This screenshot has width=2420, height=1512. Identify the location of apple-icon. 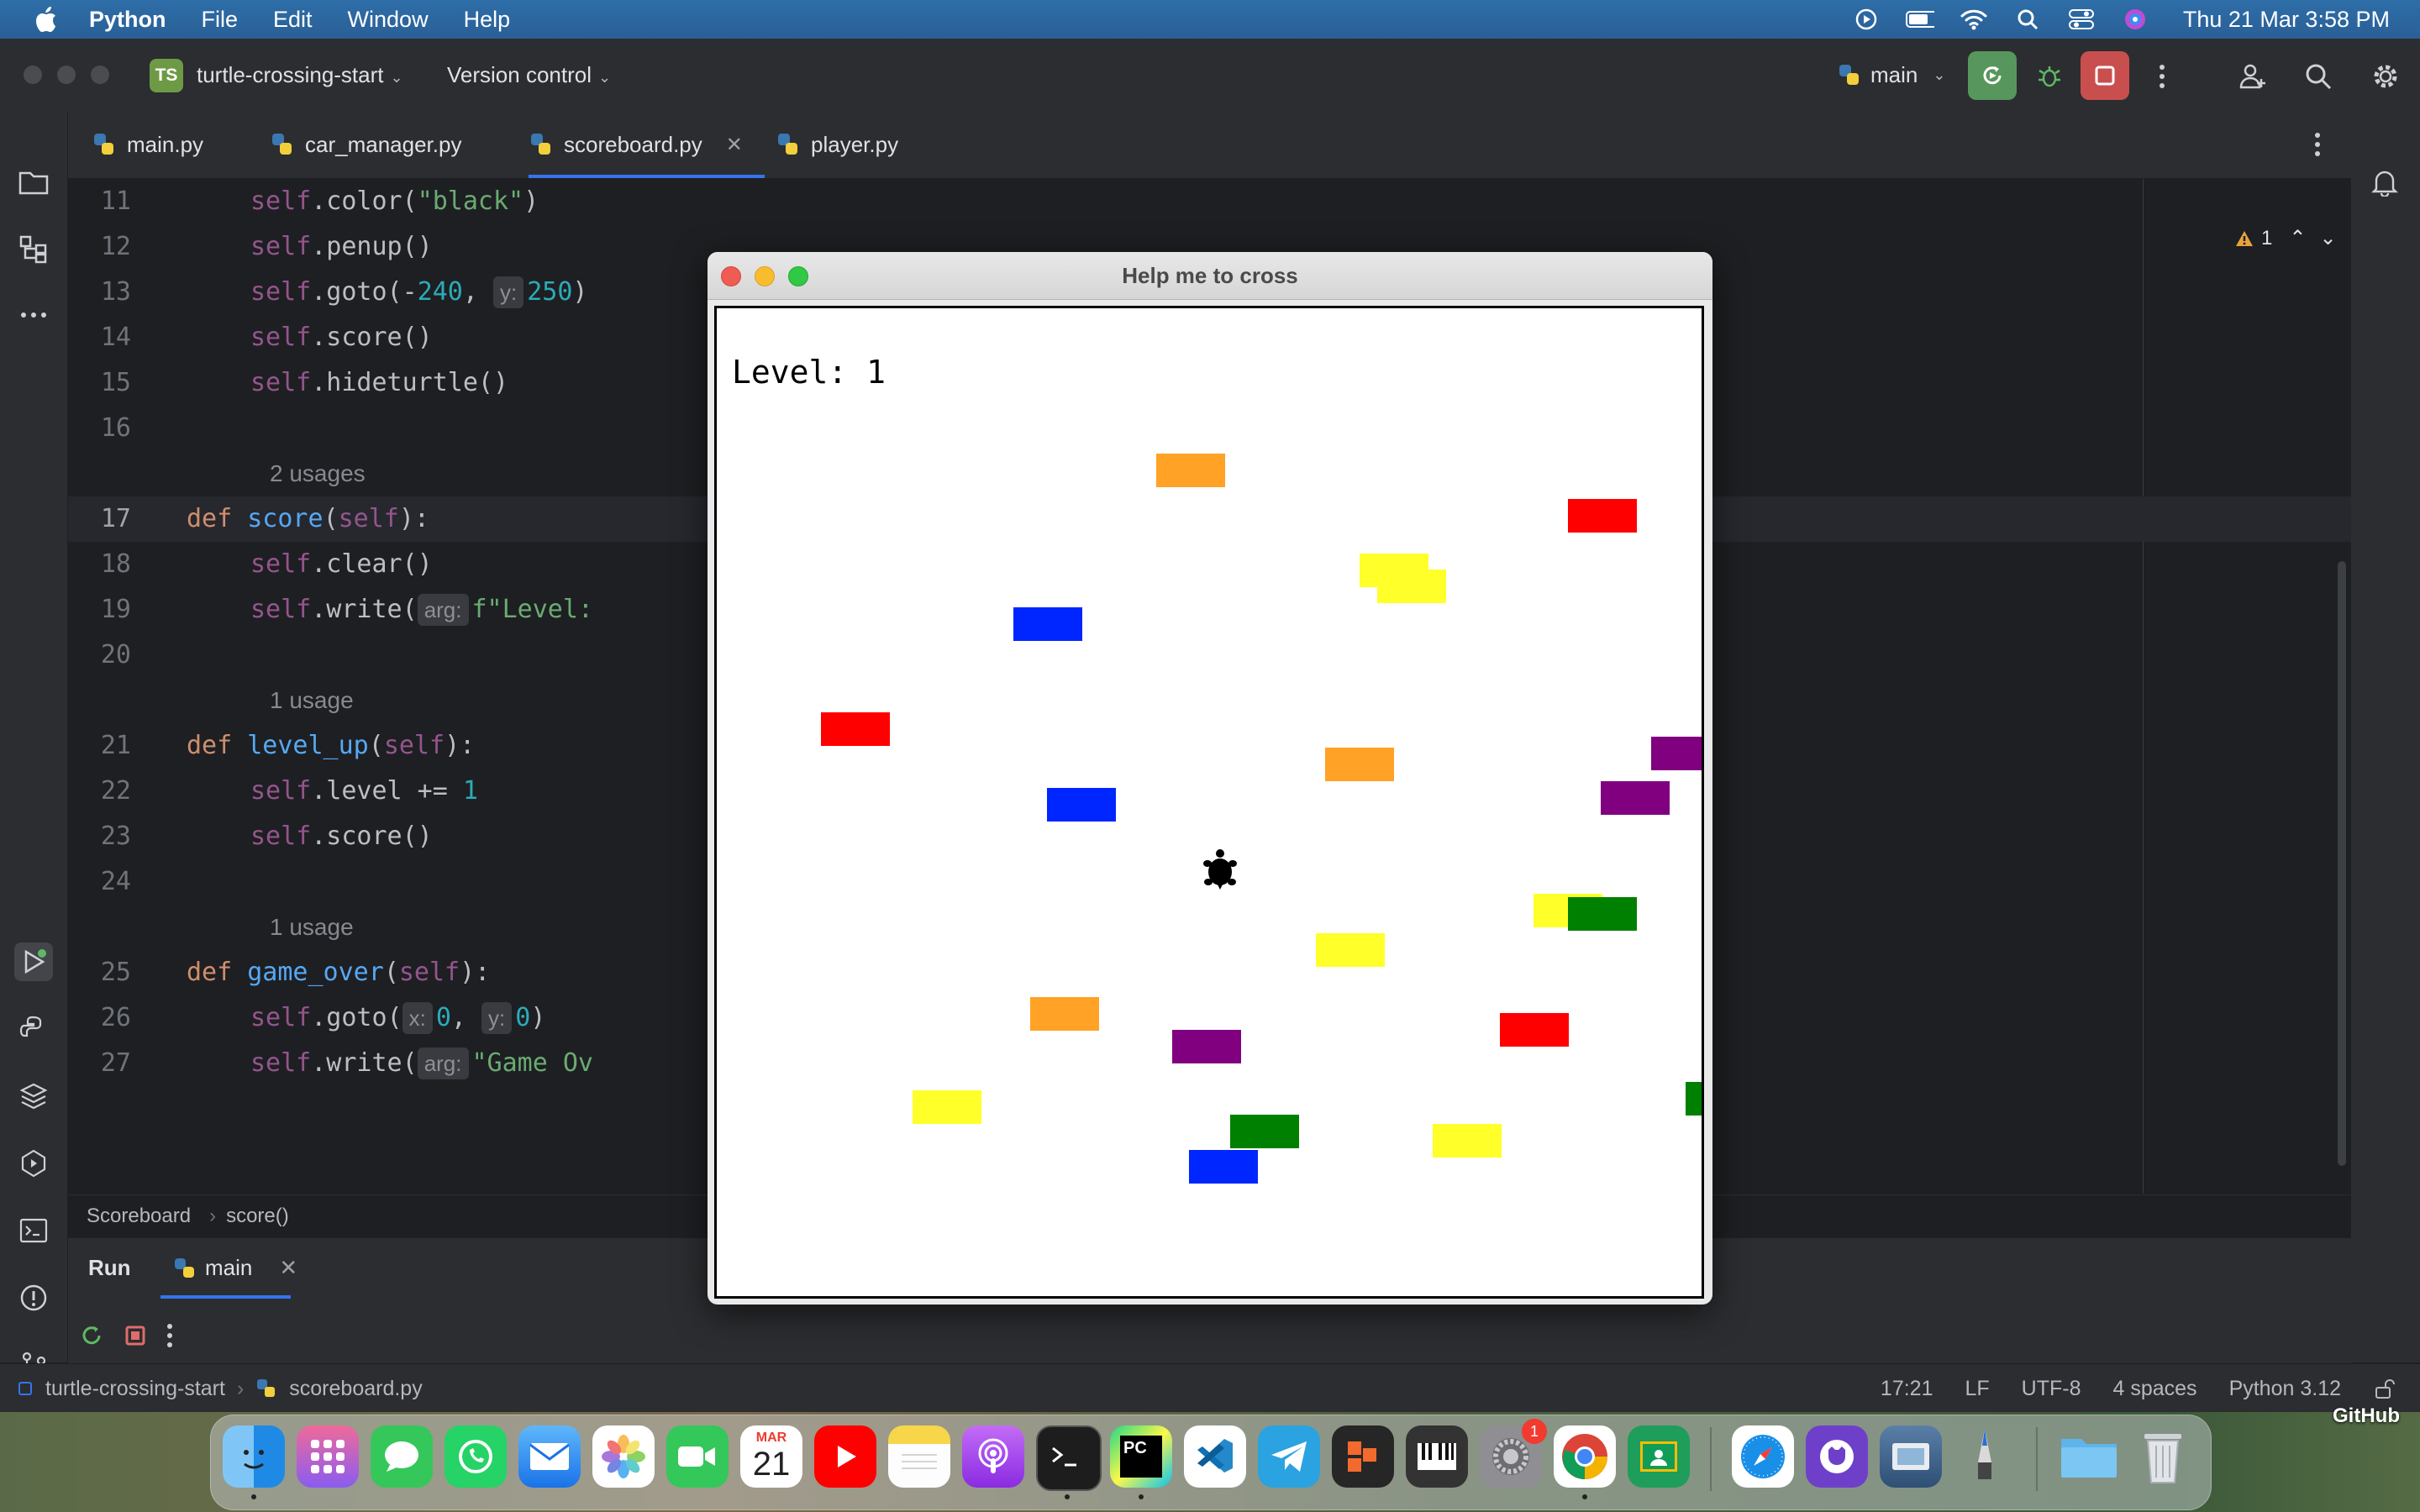
(45, 19).